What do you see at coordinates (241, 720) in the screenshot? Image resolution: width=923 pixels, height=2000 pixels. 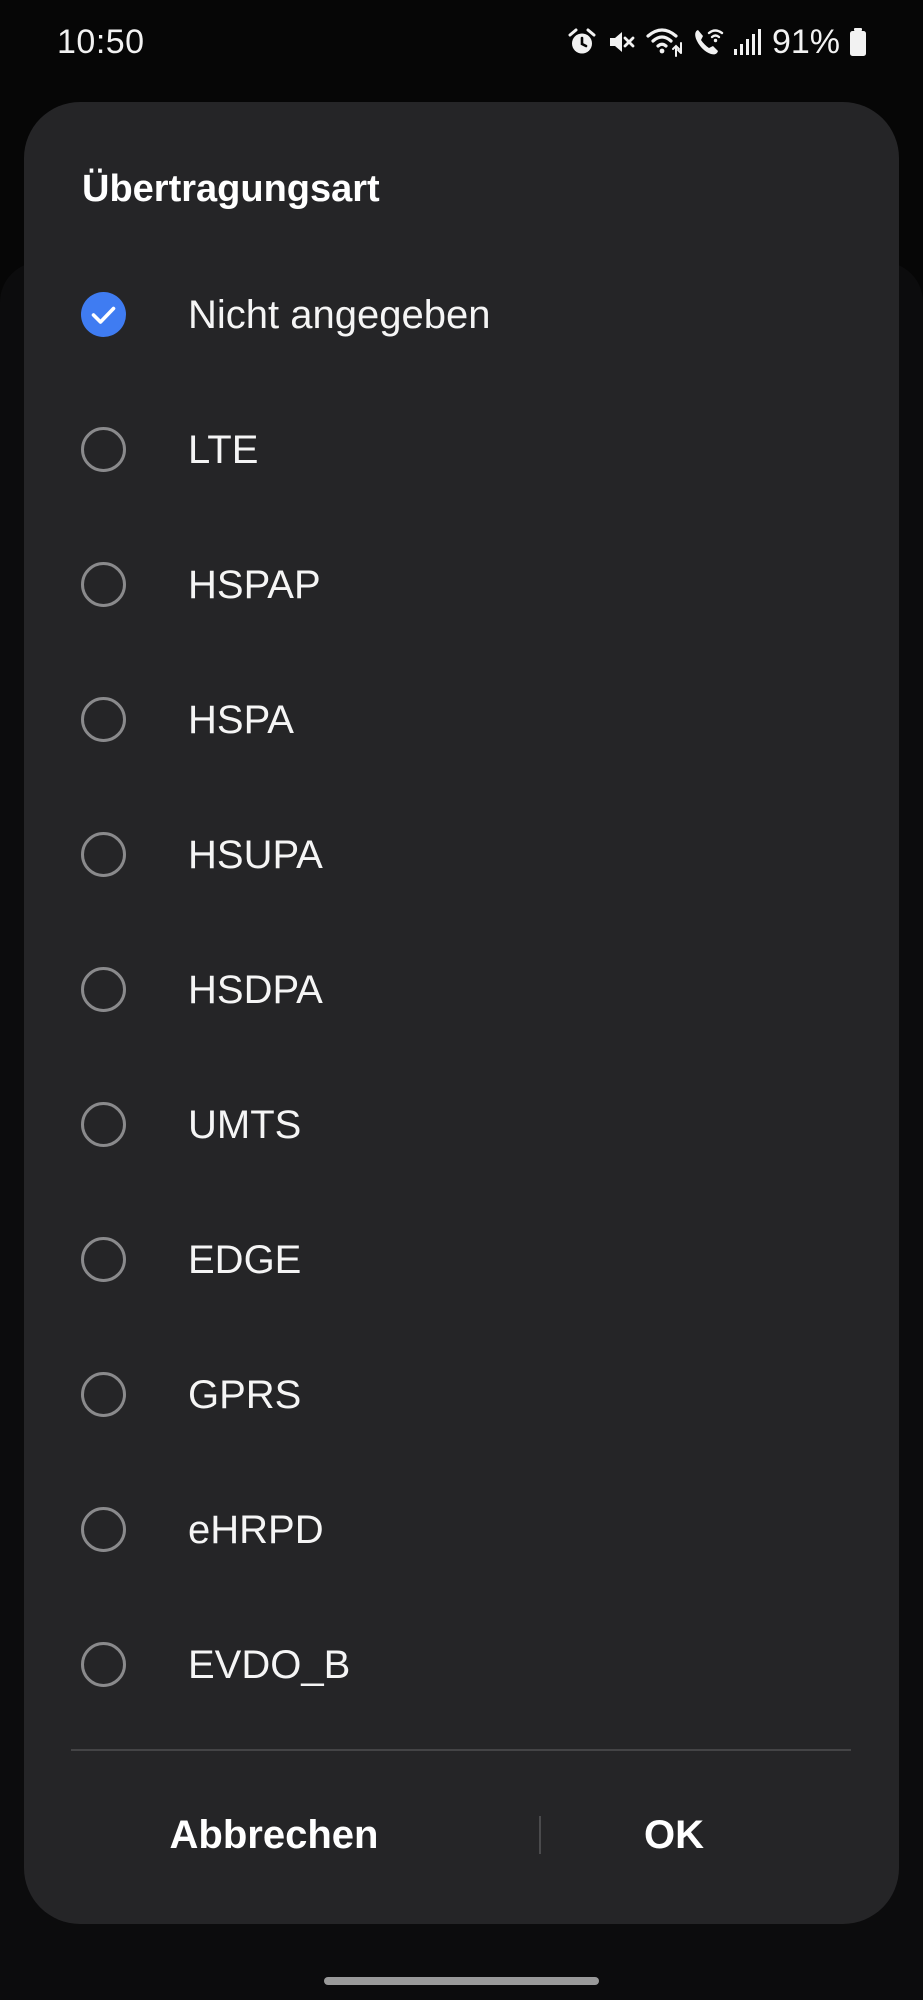 I see `option-label: HSPA` at bounding box center [241, 720].